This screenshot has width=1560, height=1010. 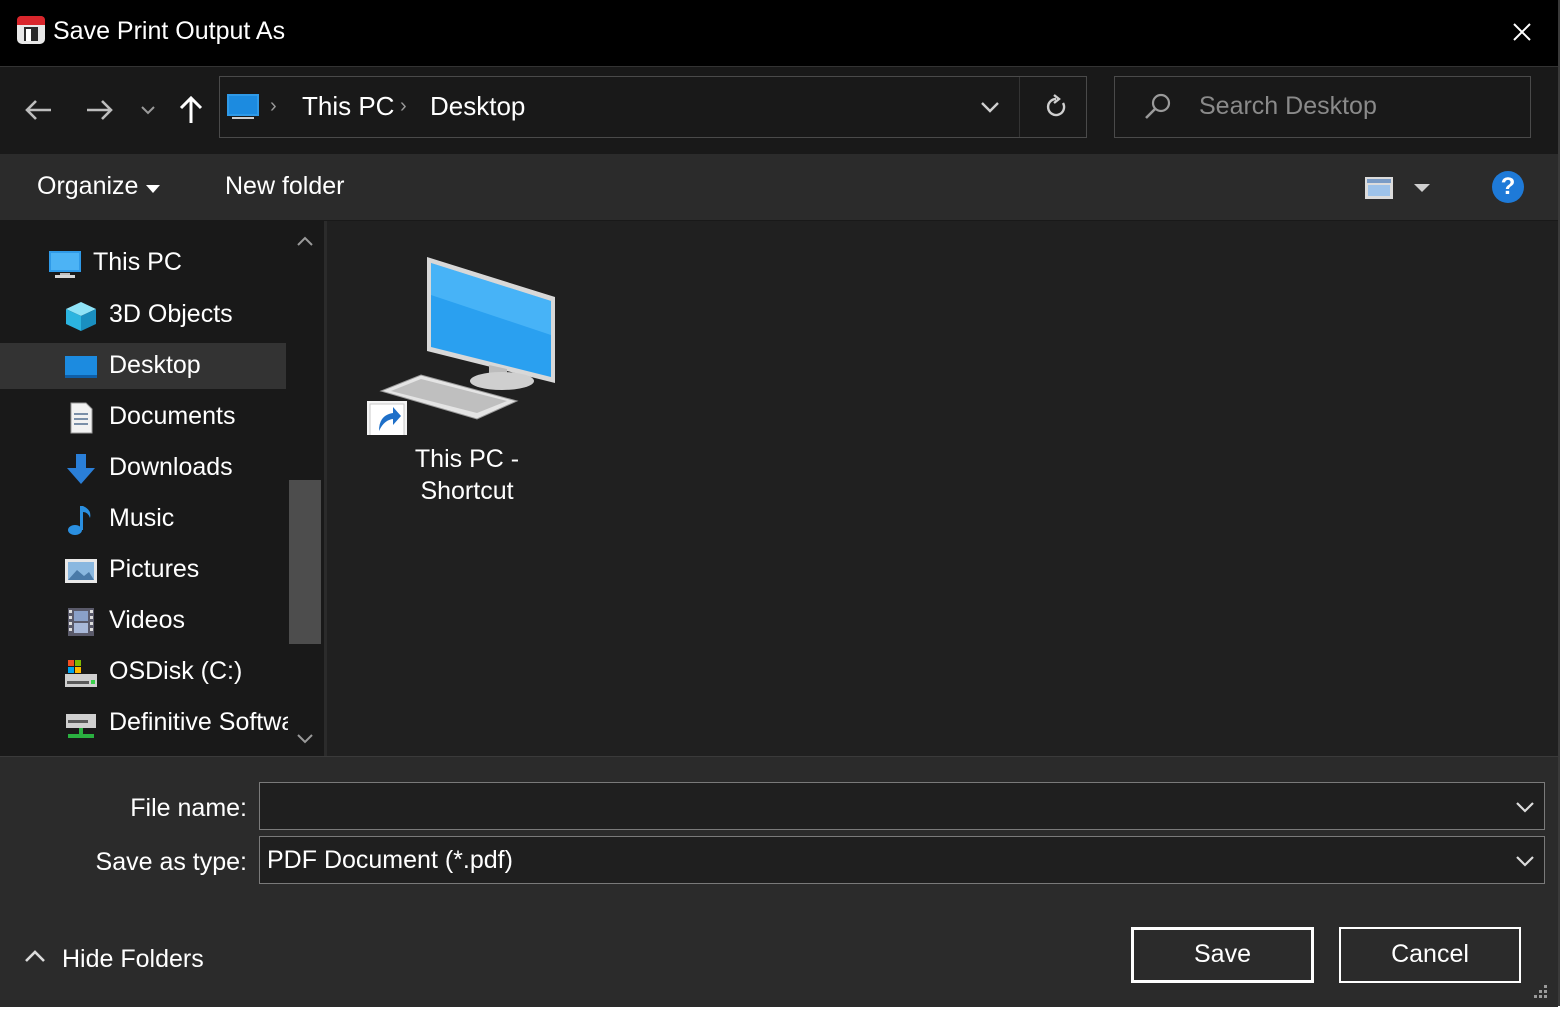 I want to click on sidebar-item-this-pc: This PC, so click(x=143, y=263).